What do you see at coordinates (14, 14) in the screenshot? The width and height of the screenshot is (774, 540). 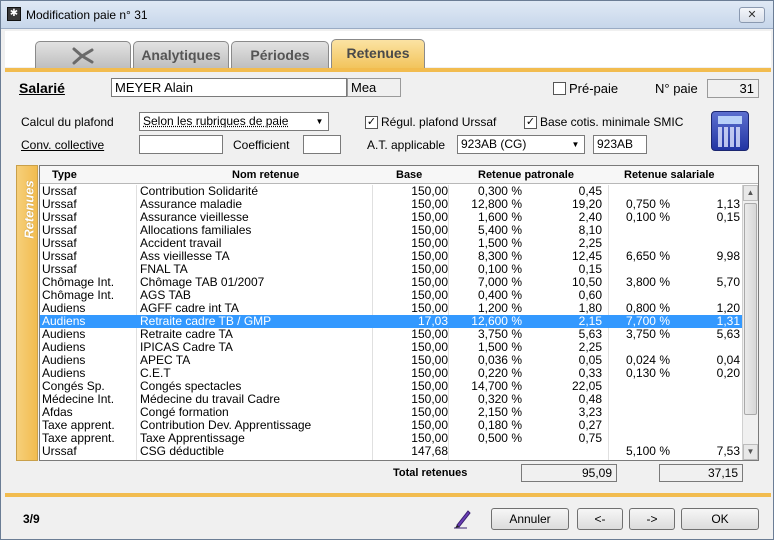 I see `app-icon: ✱` at bounding box center [14, 14].